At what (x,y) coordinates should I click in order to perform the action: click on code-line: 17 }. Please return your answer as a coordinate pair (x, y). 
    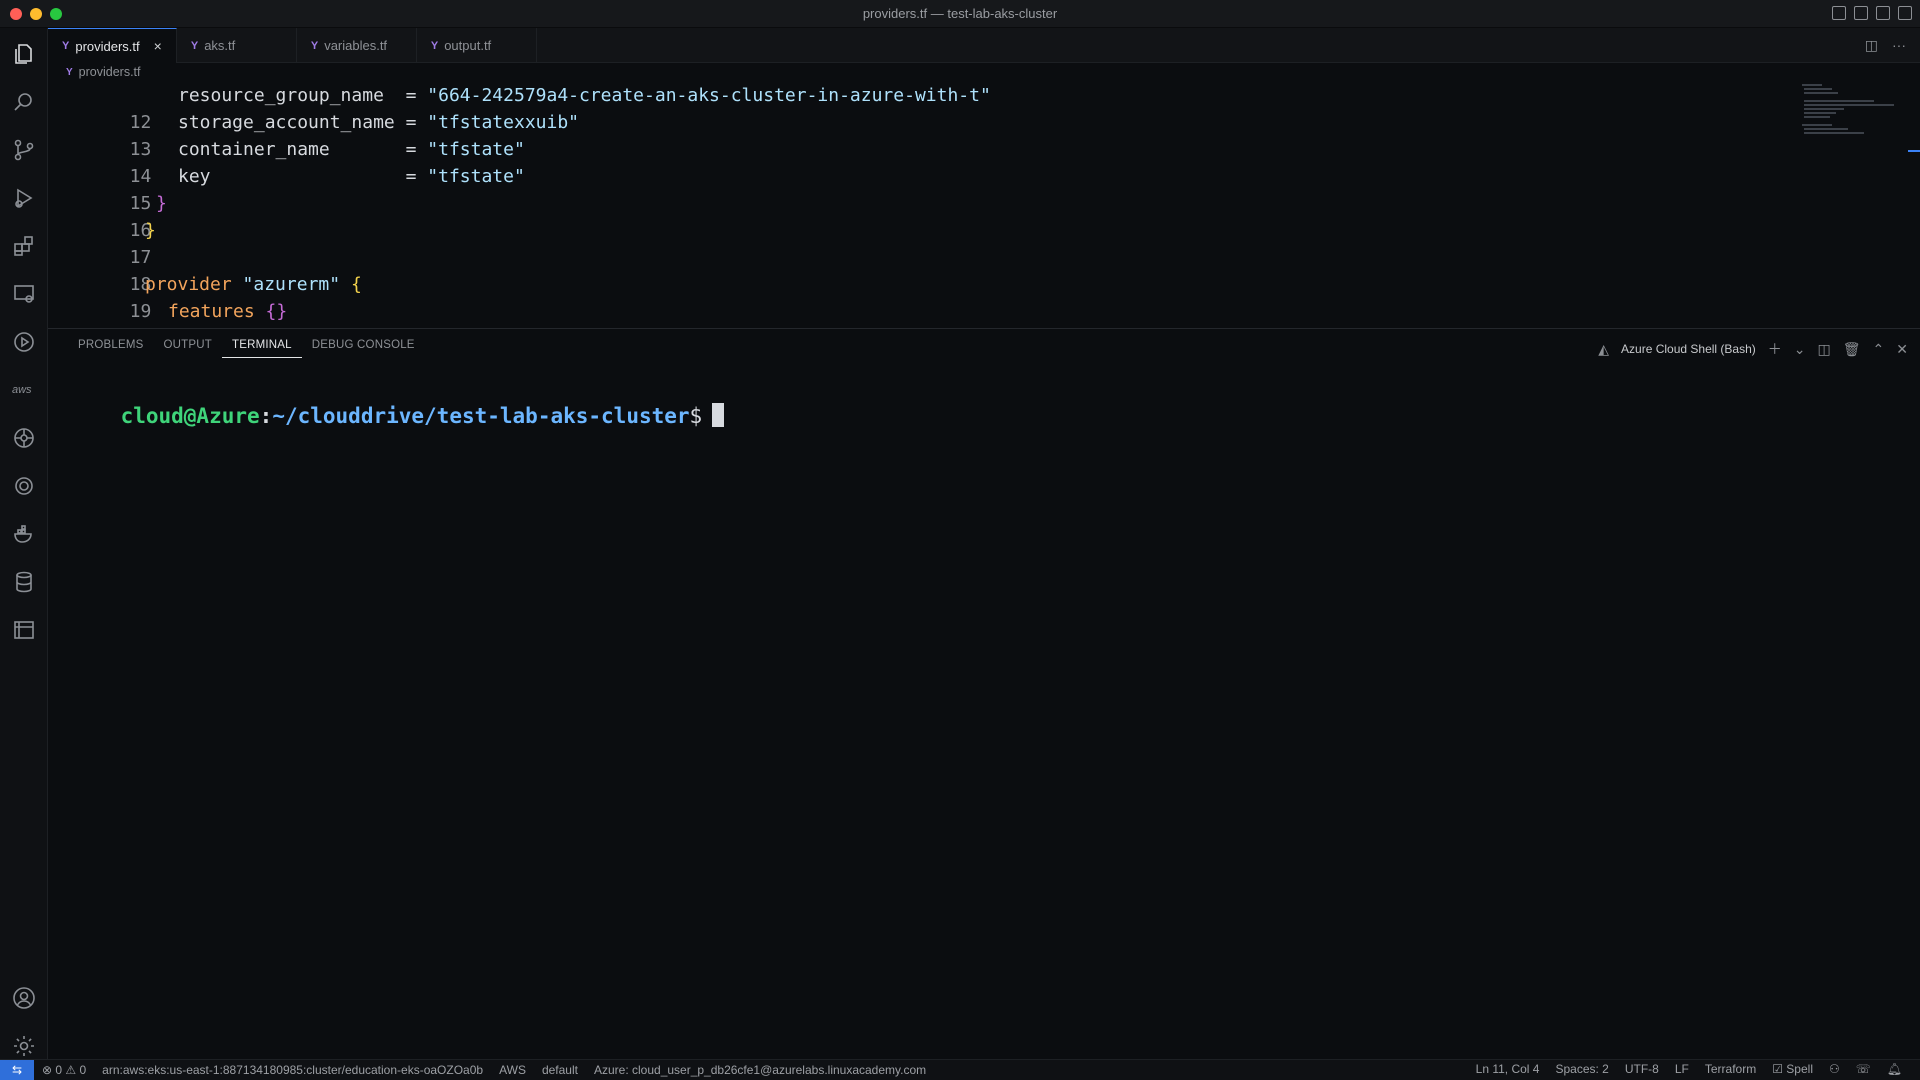
    Looking at the image, I should click on (102, 242).